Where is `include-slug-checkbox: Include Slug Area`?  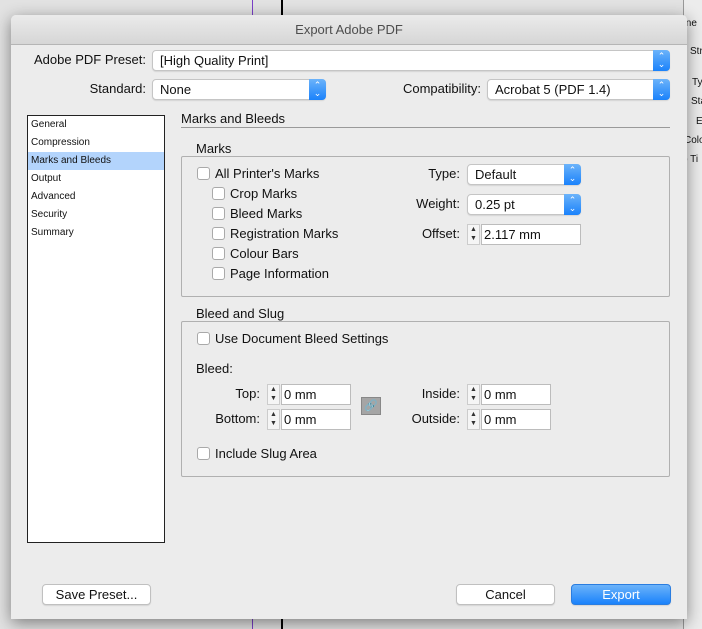 include-slug-checkbox: Include Slug Area is located at coordinates (257, 453).